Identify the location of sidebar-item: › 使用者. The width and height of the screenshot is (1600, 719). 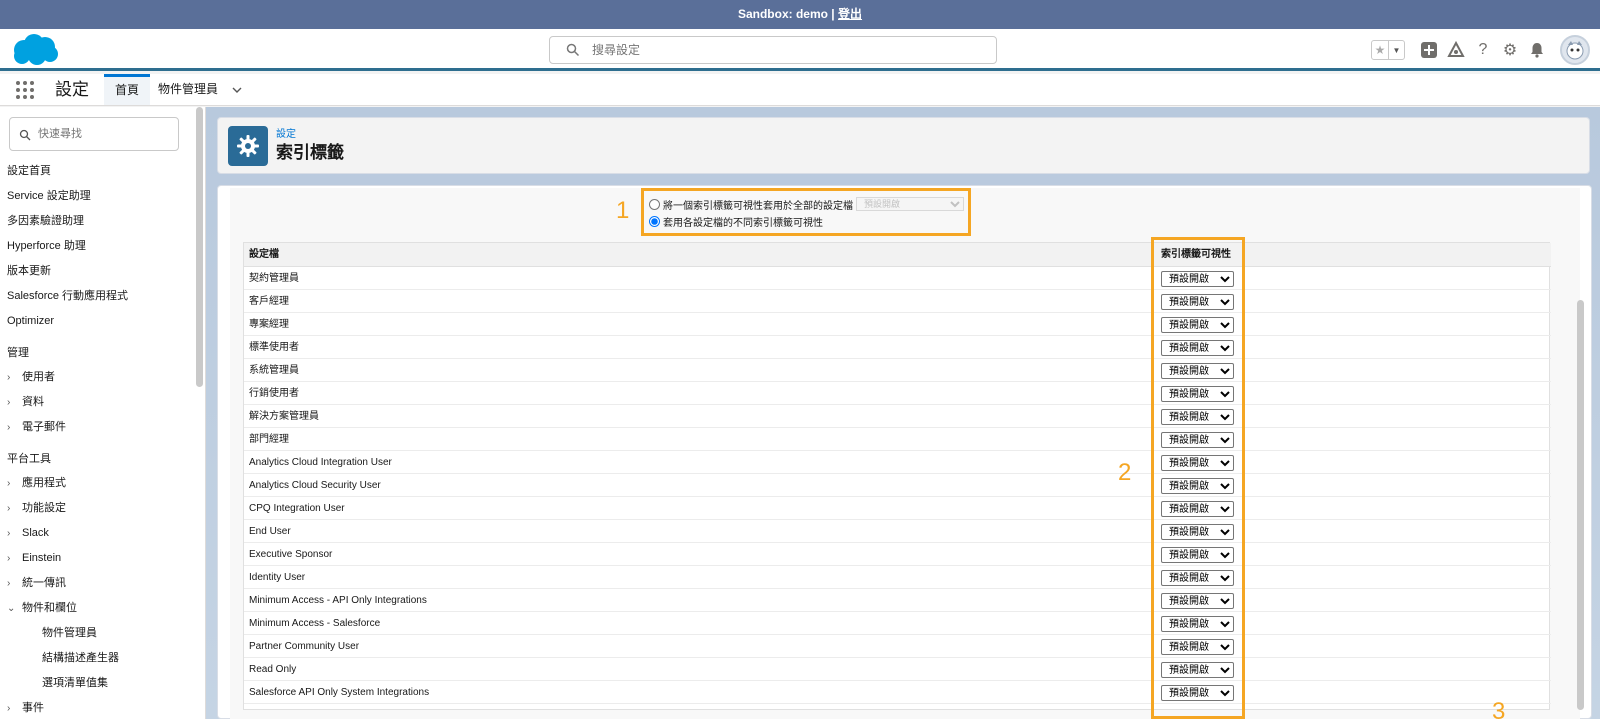
(98, 377).